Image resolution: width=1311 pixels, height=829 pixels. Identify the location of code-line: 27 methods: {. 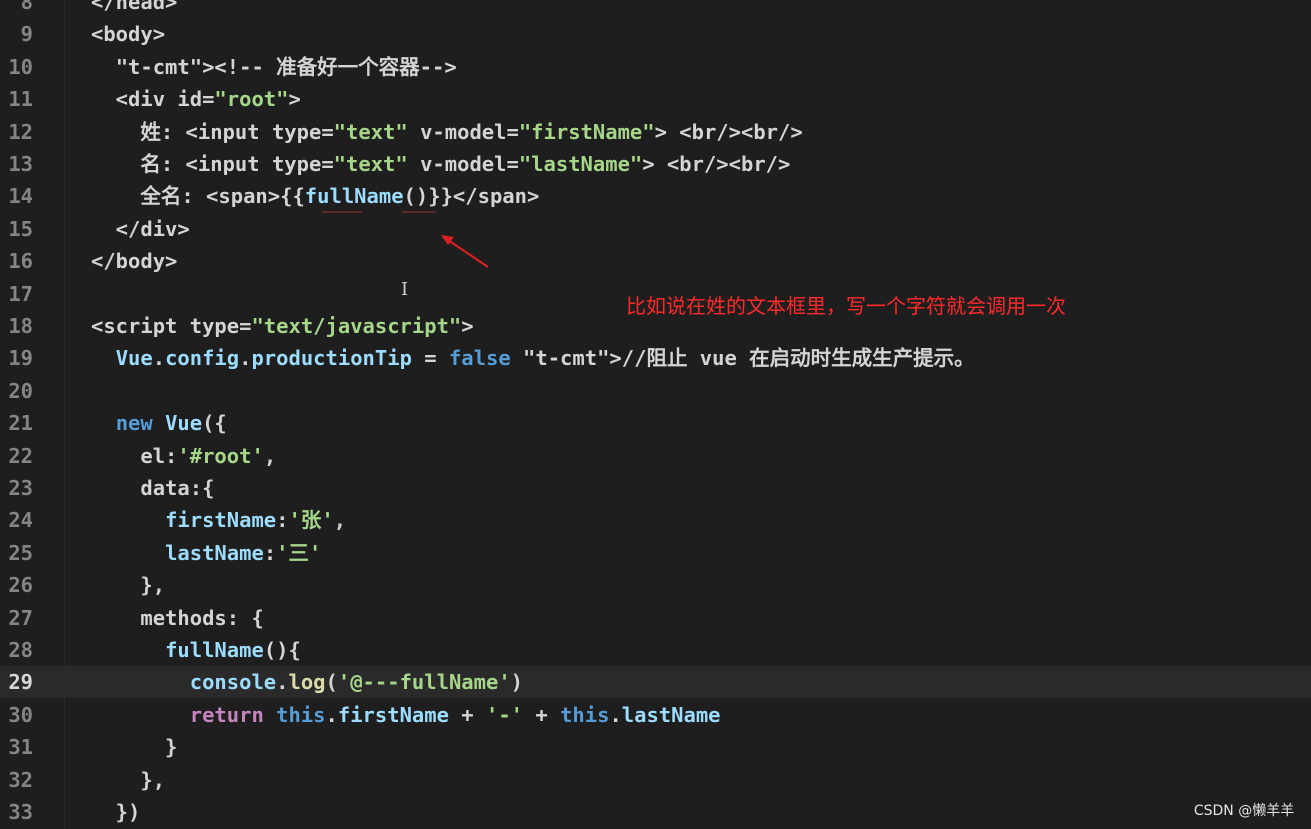
(655, 618).